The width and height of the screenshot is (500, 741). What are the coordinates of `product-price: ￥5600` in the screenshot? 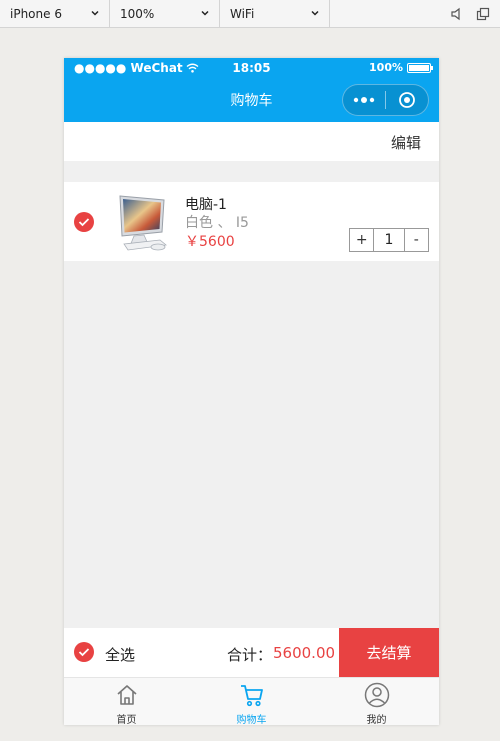 It's located at (210, 242).